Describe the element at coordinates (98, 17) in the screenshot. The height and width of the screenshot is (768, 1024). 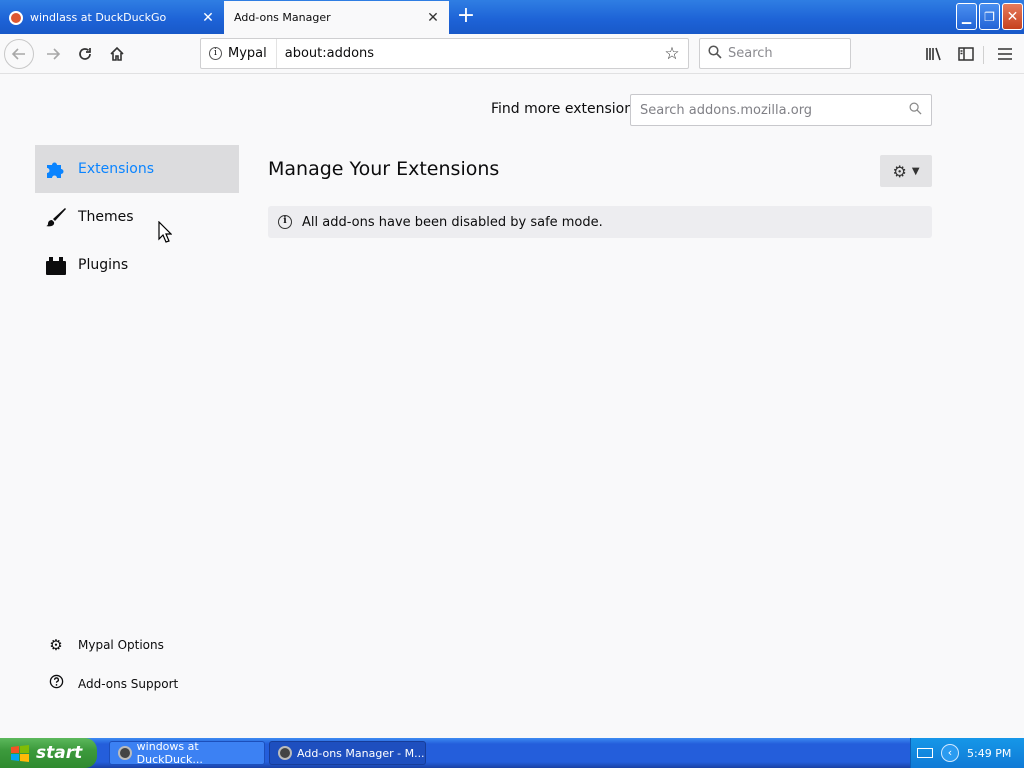
I see `tab-title: windlass at DuckDuckGo` at that location.